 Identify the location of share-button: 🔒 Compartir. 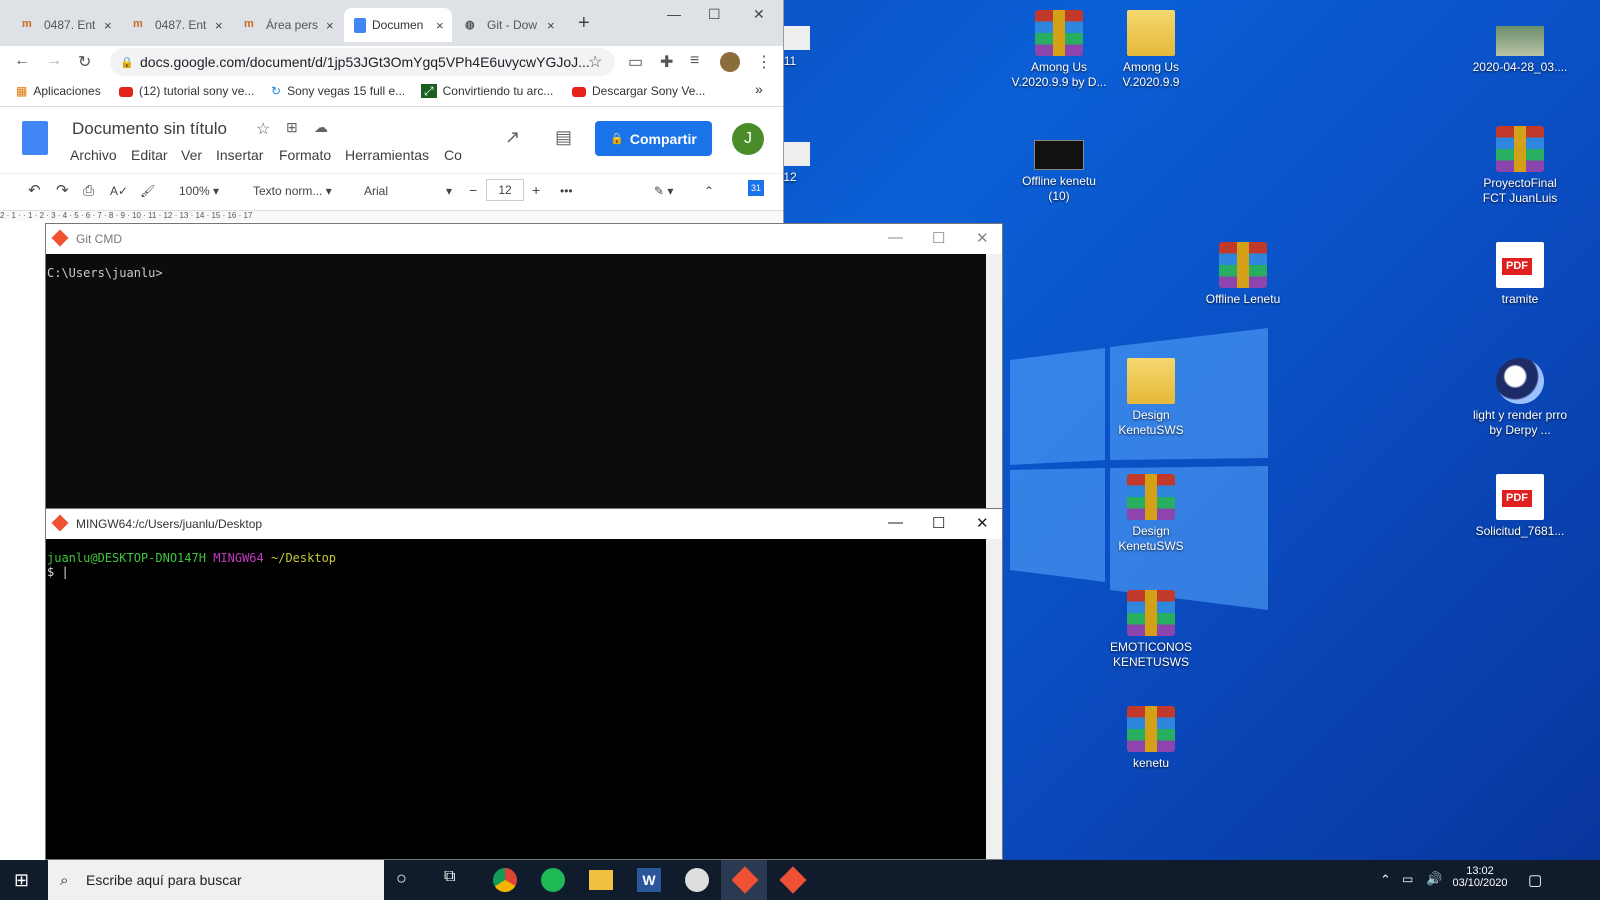
(653, 138).